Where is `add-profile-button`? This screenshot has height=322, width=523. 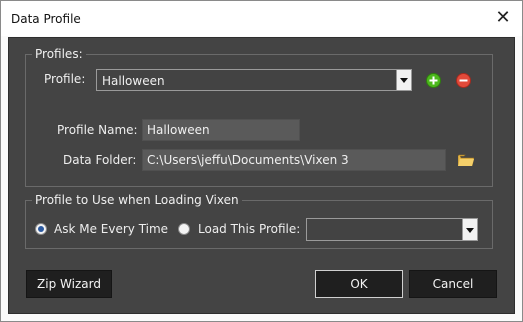
add-profile-button is located at coordinates (433, 80).